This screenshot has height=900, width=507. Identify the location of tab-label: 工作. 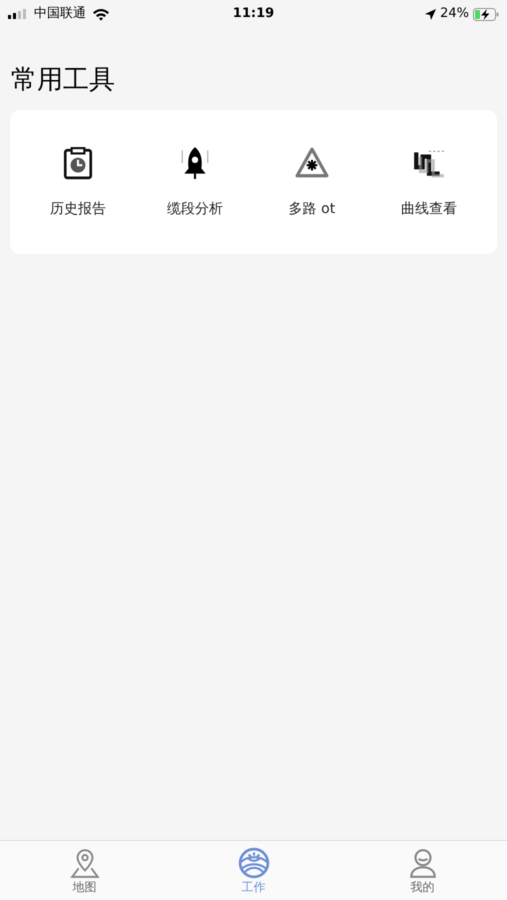
(254, 887).